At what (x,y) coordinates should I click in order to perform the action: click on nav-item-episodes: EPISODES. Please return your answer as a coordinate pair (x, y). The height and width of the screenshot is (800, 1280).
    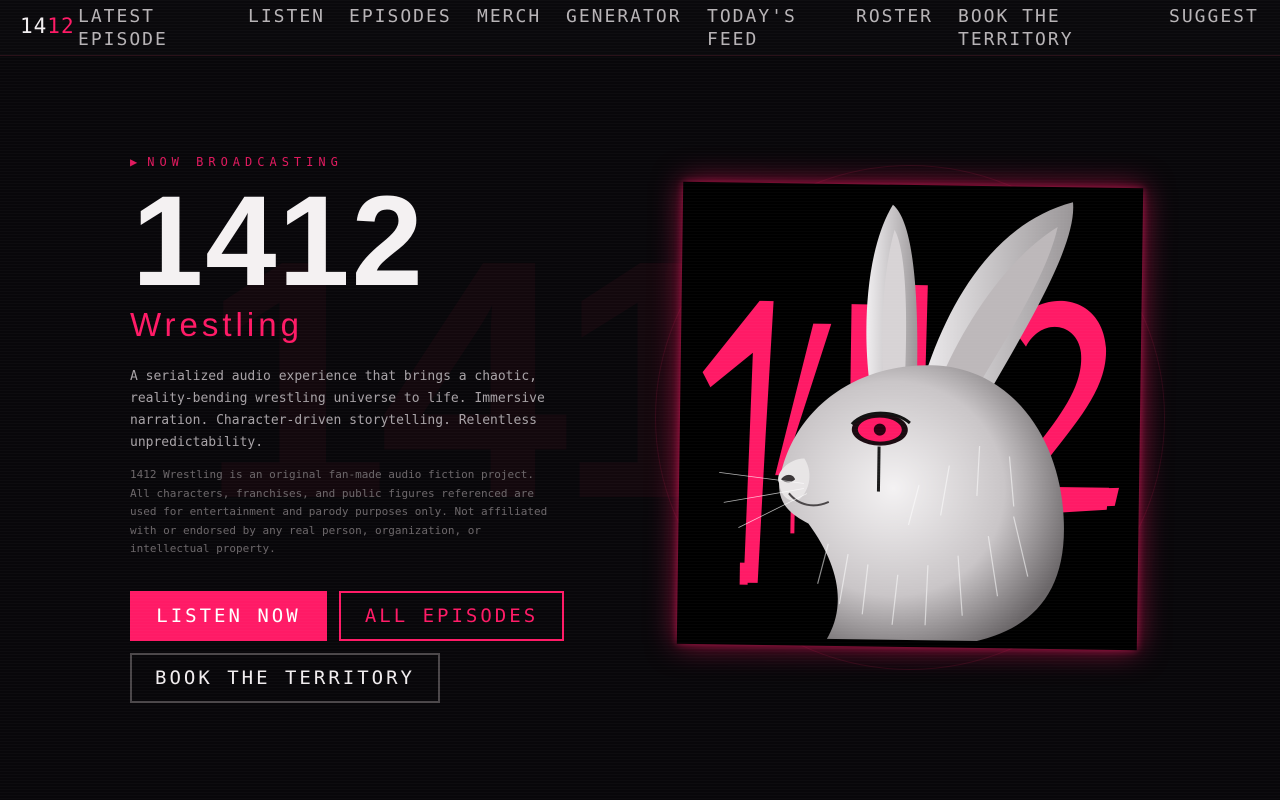
    Looking at the image, I should click on (400, 16).